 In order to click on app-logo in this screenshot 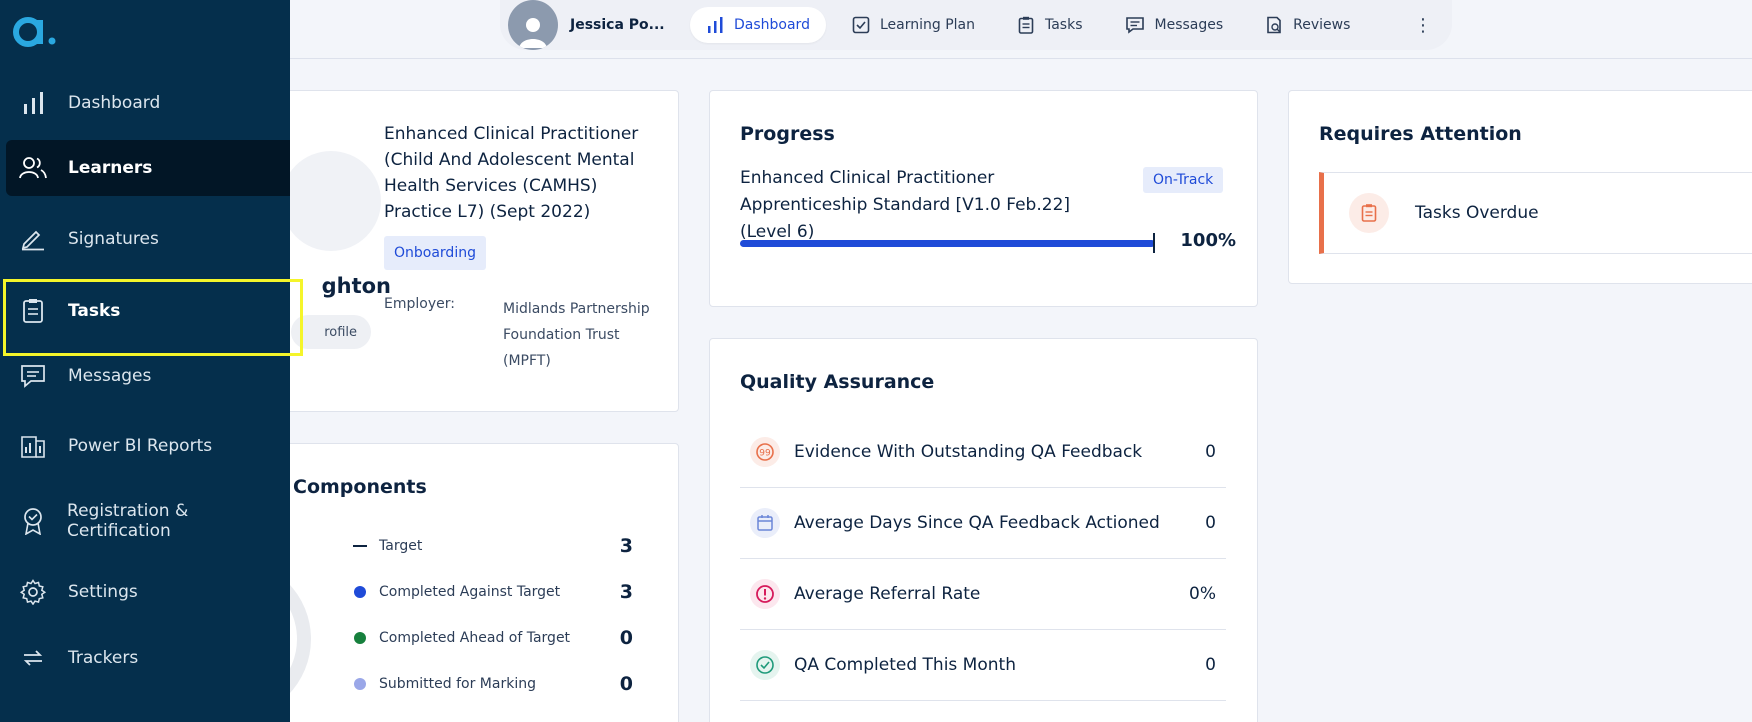, I will do `click(35, 32)`.